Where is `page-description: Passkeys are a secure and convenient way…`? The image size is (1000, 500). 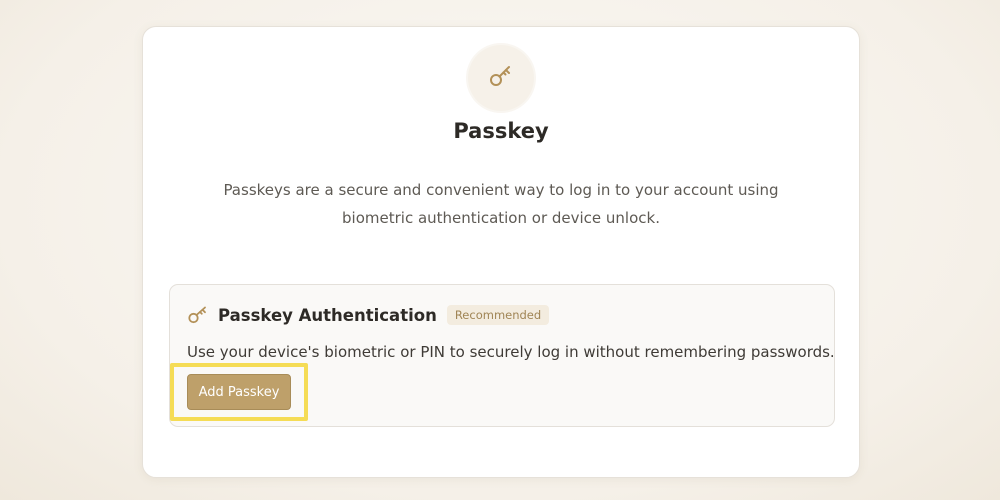
page-description: Passkeys are a secure and convenient way… is located at coordinates (501, 204).